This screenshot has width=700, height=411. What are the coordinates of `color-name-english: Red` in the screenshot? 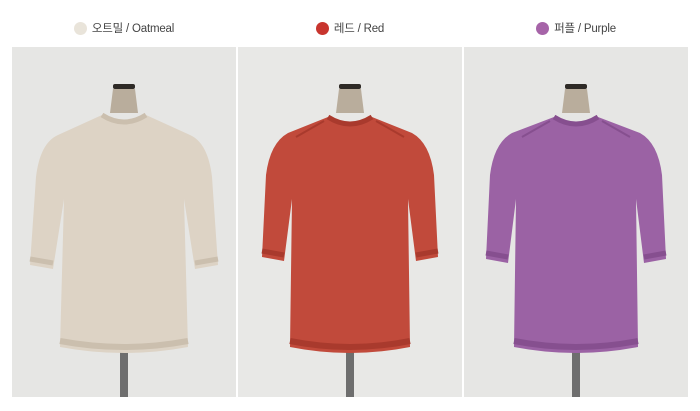 It's located at (374, 29).